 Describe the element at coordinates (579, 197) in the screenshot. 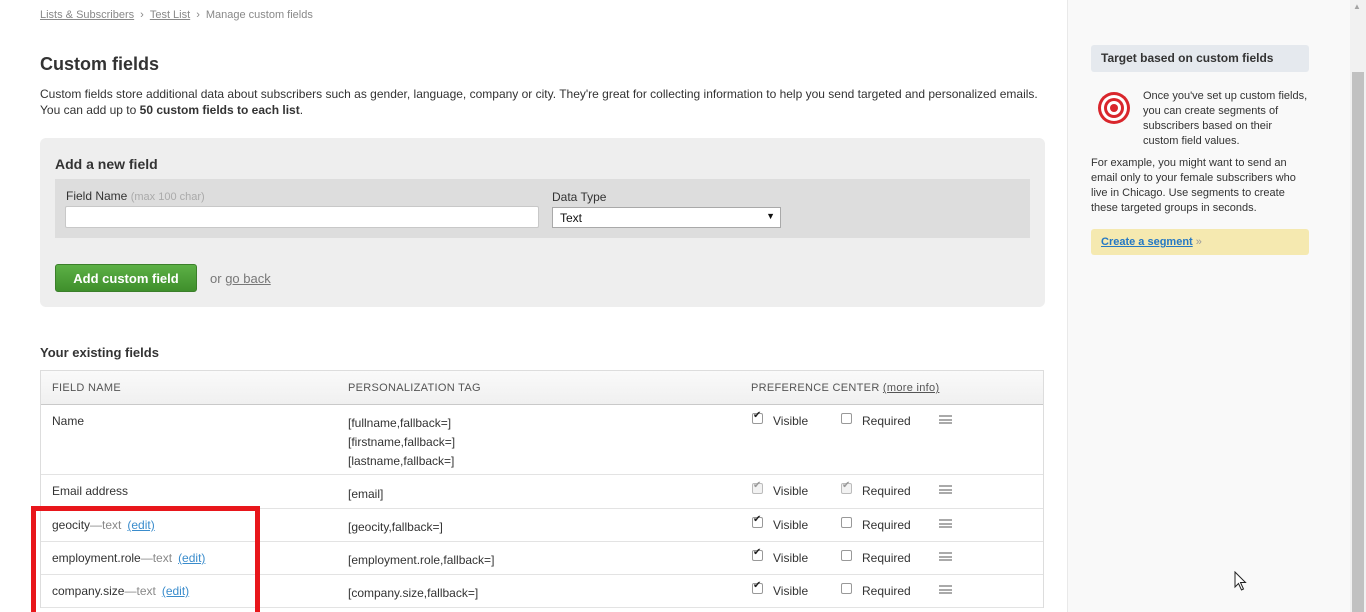

I see `data-type-label: Data Type` at that location.